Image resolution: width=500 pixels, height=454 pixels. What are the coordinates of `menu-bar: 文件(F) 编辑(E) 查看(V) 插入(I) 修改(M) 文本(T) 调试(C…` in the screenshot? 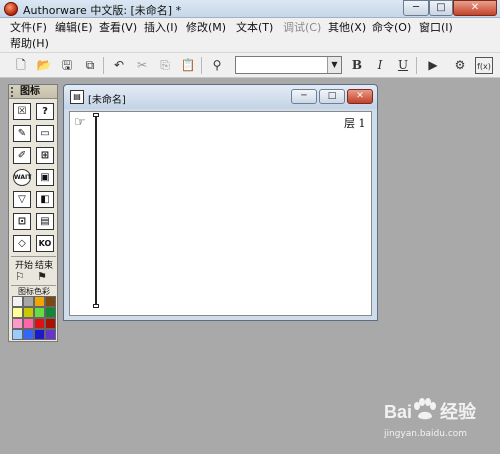 It's located at (250, 35).